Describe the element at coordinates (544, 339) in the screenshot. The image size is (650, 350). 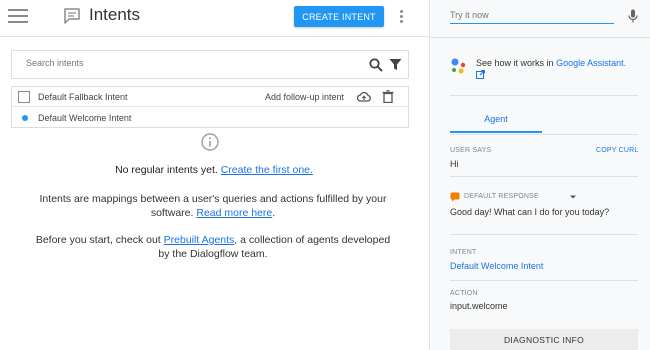
I see `diagnostic-info-button: DIAGNOSTIC INFO` at that location.